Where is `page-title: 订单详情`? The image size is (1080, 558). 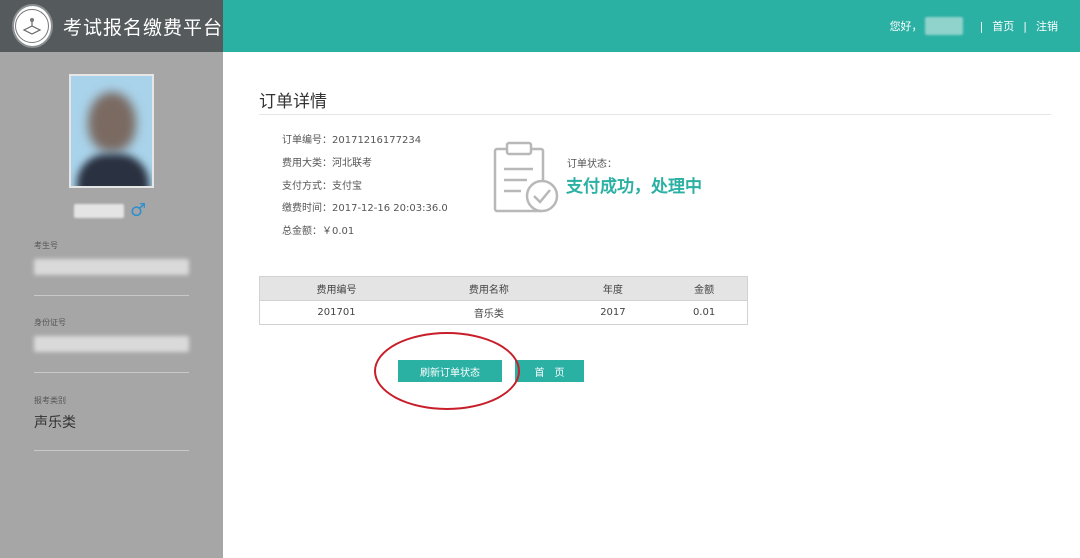 page-title: 订单详情 is located at coordinates (293, 102).